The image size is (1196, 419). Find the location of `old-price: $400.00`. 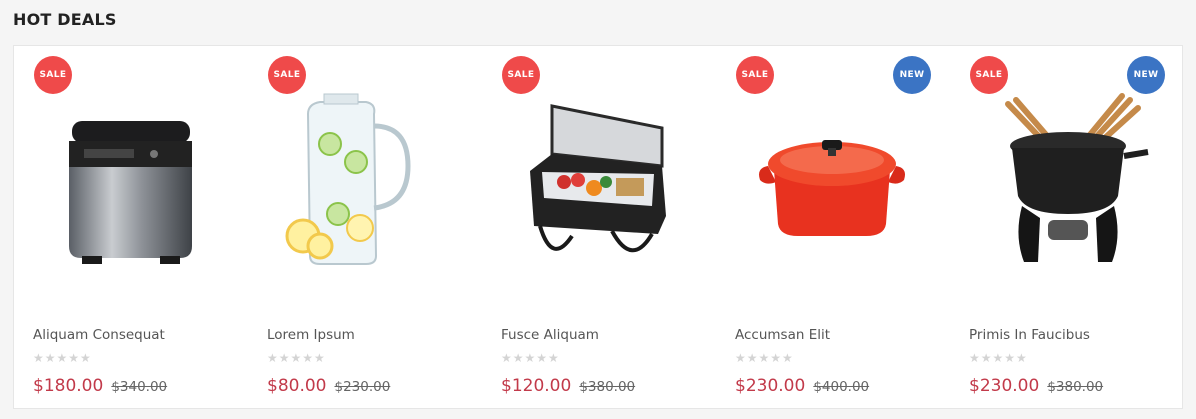

old-price: $400.00 is located at coordinates (841, 387).